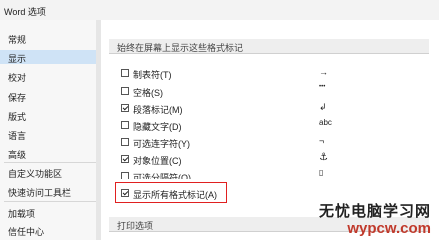 Image resolution: width=439 pixels, height=240 pixels. I want to click on option-hidden-text: 隐藏文字(D), so click(181, 126).